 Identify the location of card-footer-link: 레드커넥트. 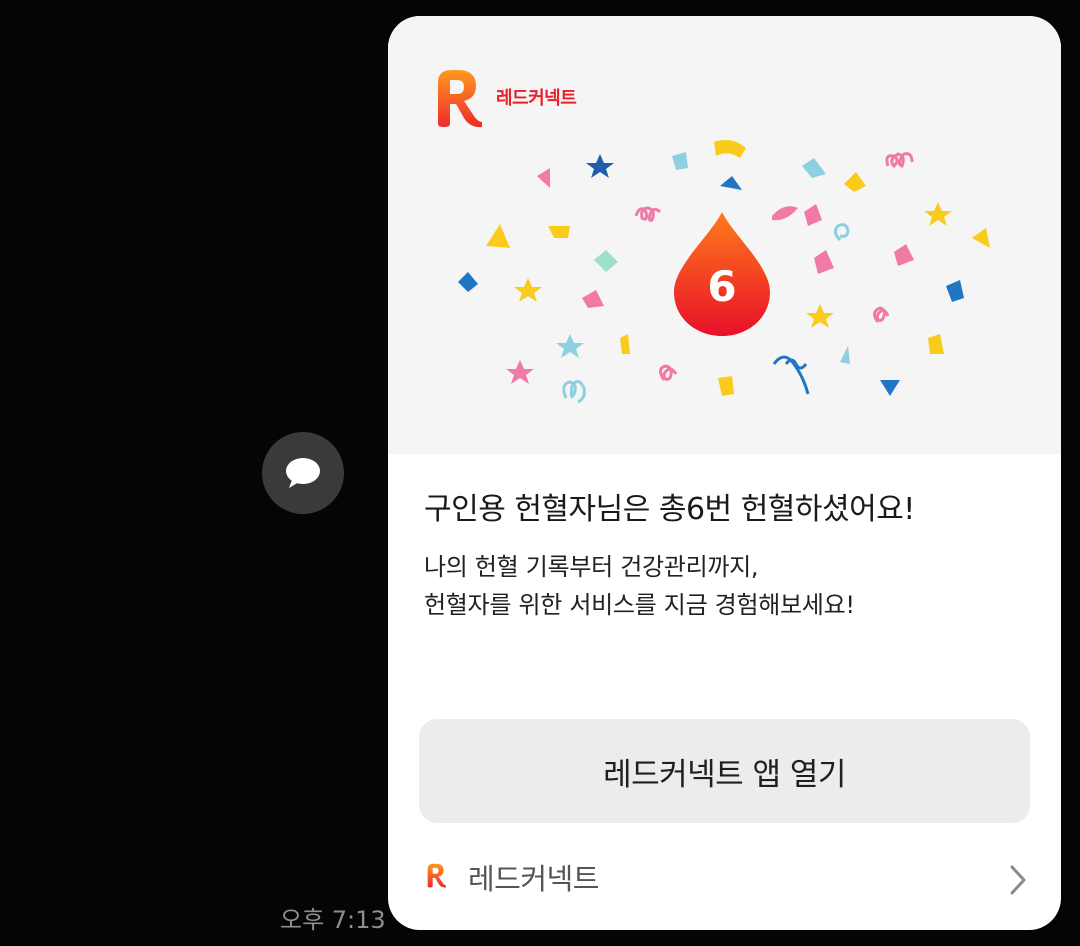
(724, 876).